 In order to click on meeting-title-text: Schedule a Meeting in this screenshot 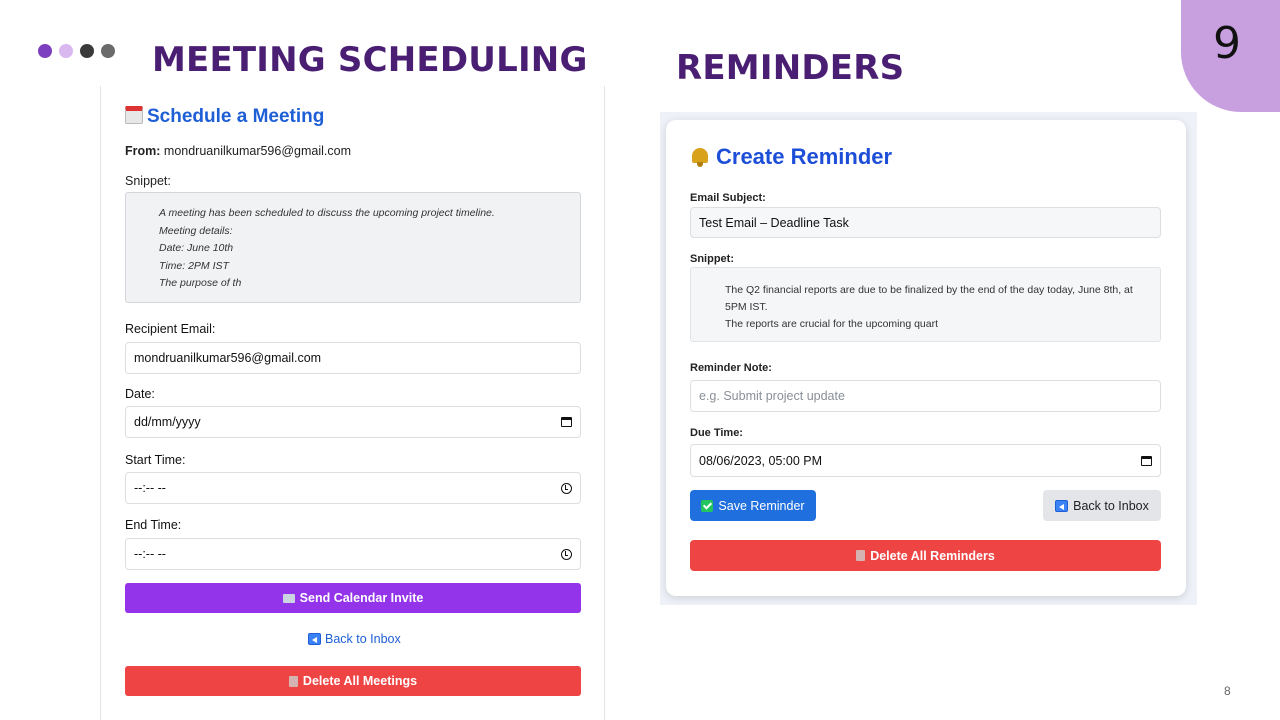, I will do `click(236, 116)`.